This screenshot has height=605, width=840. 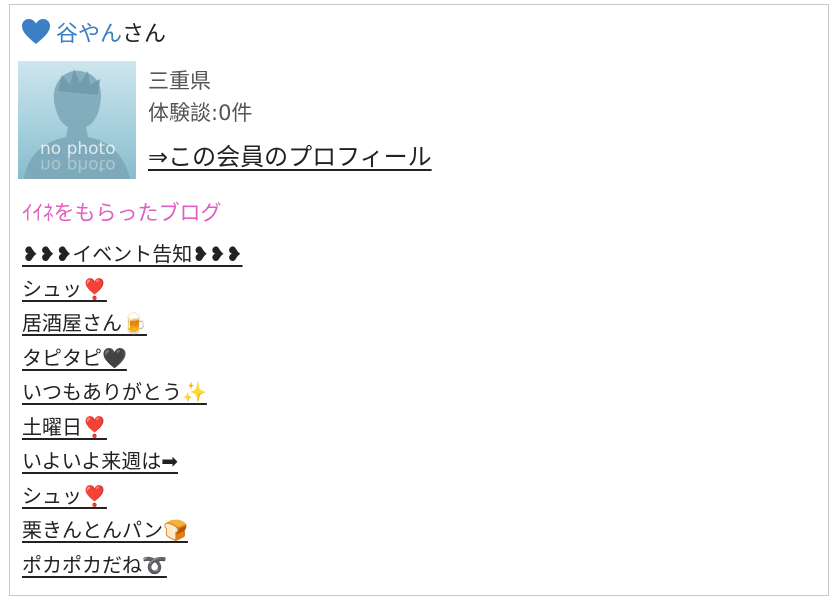 I want to click on list-item: いよいよ来週は➡, so click(x=132, y=461).